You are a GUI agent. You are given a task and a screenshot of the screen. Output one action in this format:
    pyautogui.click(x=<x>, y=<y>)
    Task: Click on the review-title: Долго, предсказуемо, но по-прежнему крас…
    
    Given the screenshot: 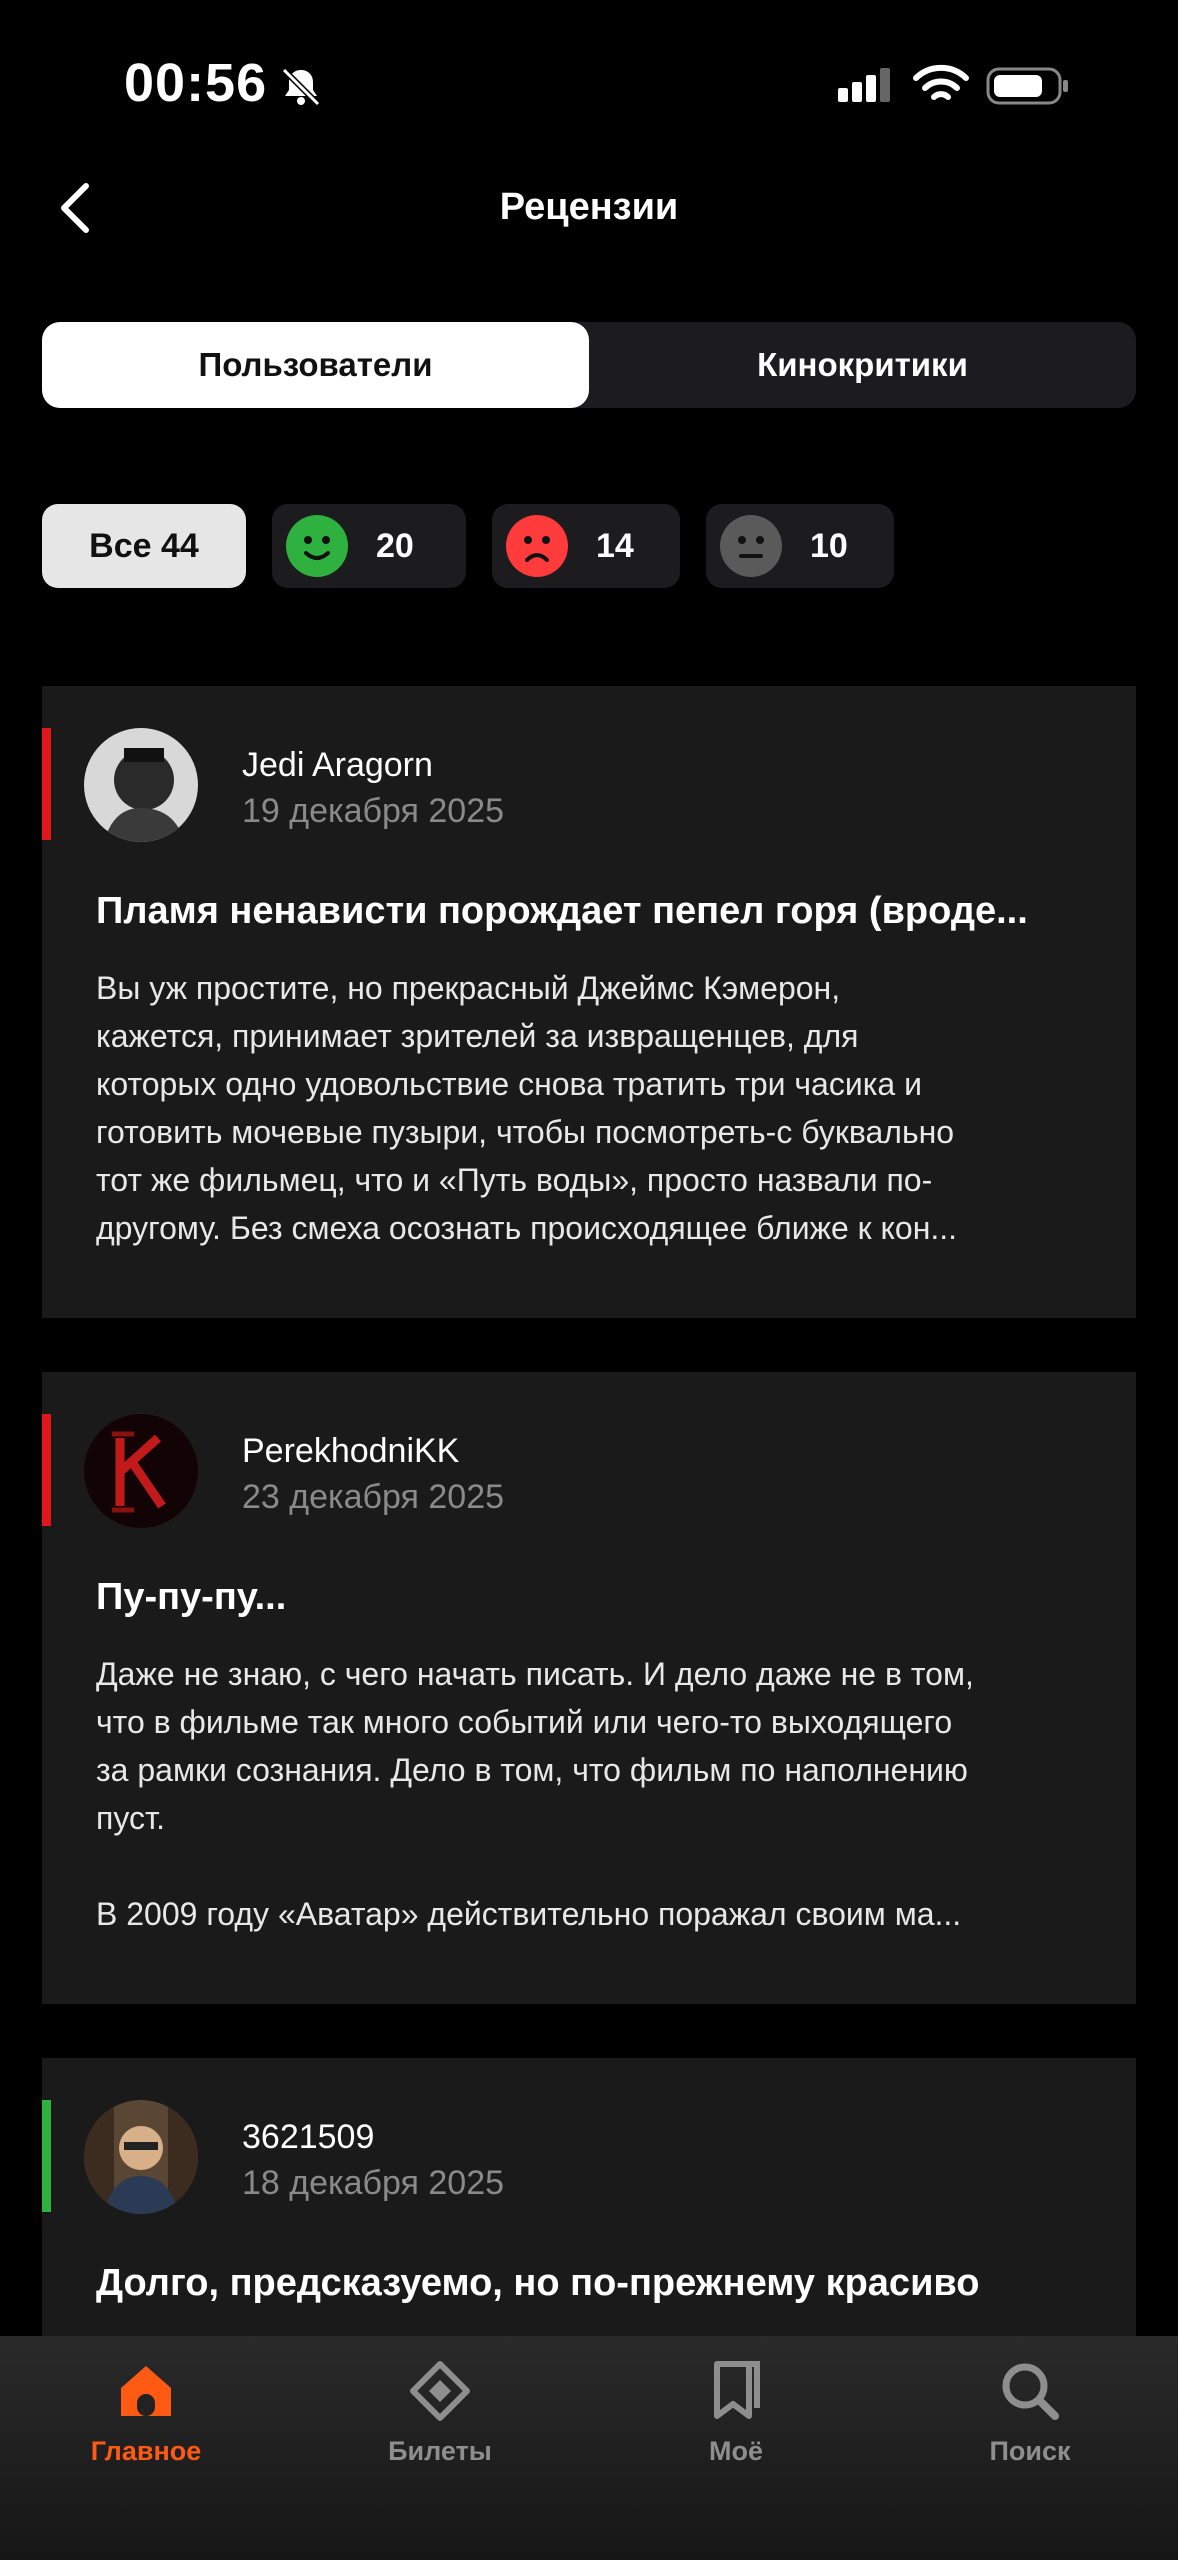 What is the action you would take?
    pyautogui.click(x=538, y=2283)
    